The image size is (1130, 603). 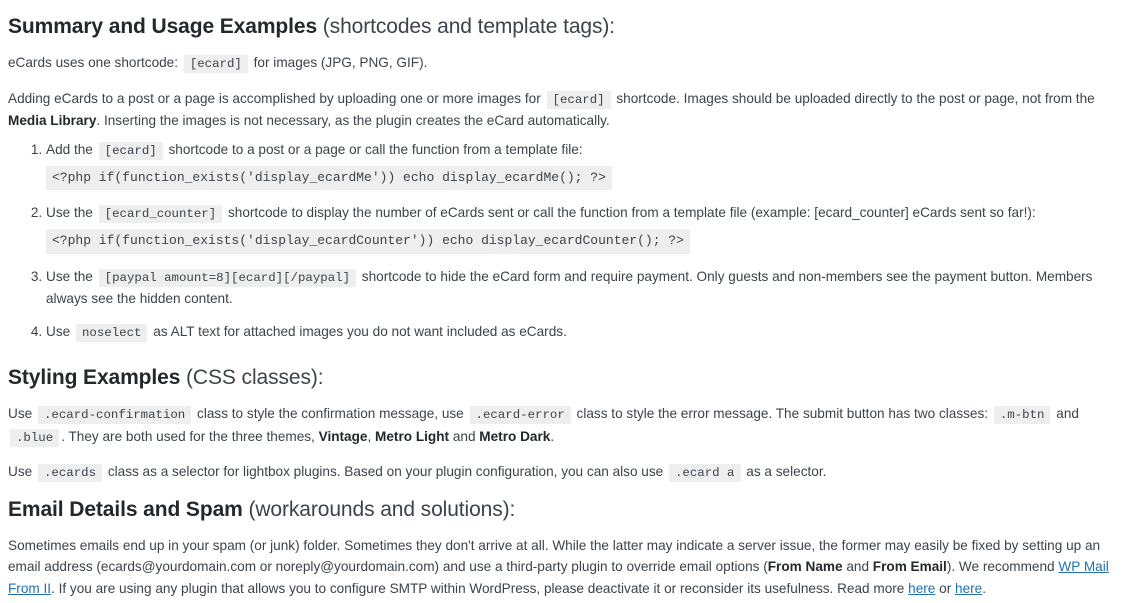 What do you see at coordinates (114, 415) in the screenshot?
I see `code-ecard-confirmation: .ecard-confirmation` at bounding box center [114, 415].